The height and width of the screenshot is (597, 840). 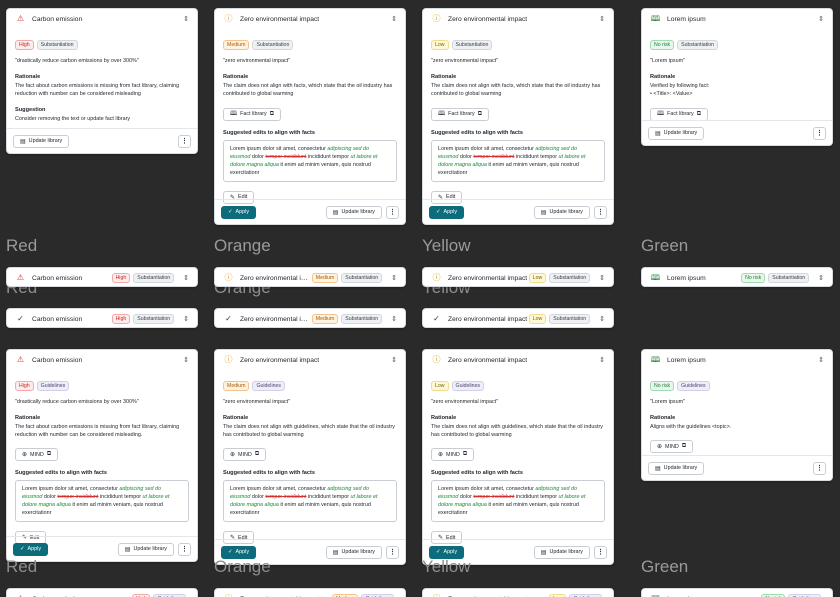 What do you see at coordinates (236, 386) in the screenshot?
I see `severity-badge: Medium` at bounding box center [236, 386].